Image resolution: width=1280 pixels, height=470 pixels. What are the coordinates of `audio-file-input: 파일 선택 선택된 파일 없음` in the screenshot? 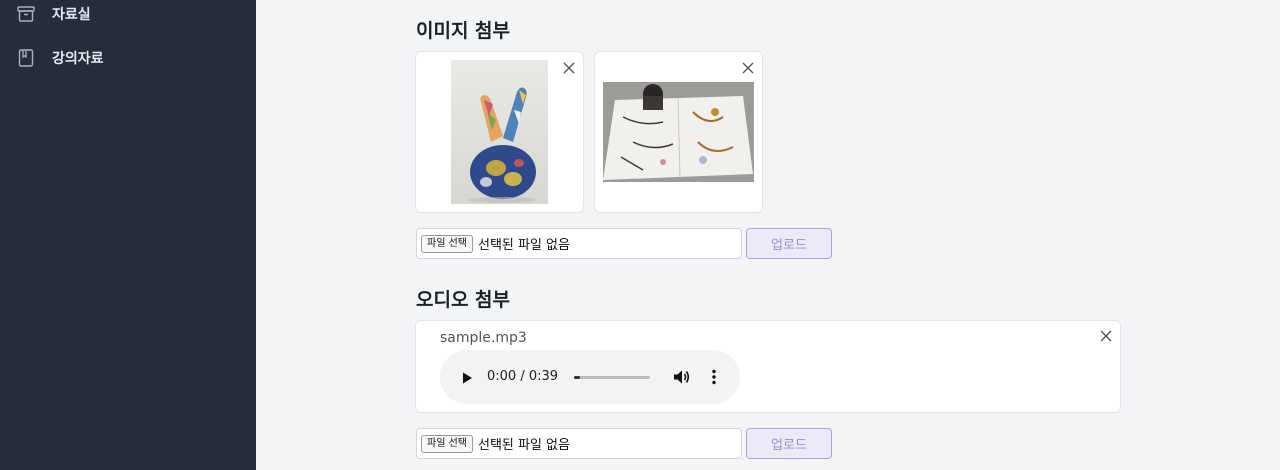 It's located at (579, 443).